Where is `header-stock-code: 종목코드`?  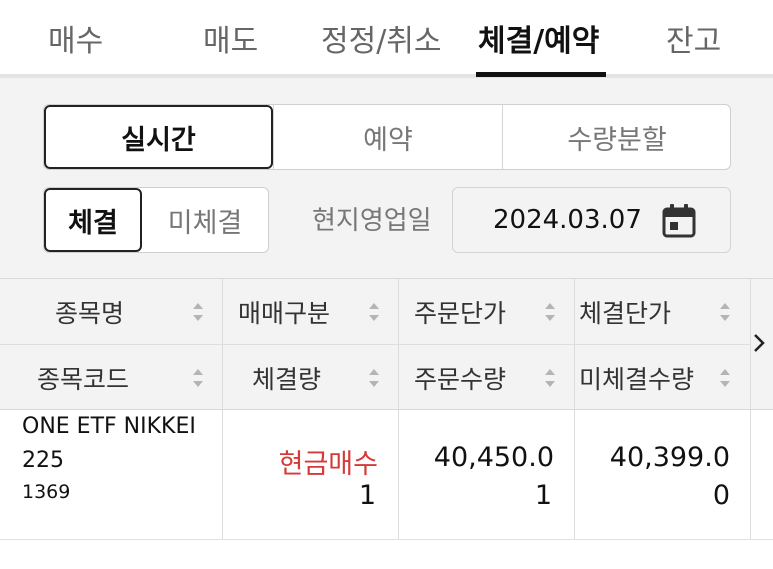
header-stock-code: 종목코드 is located at coordinates (83, 378).